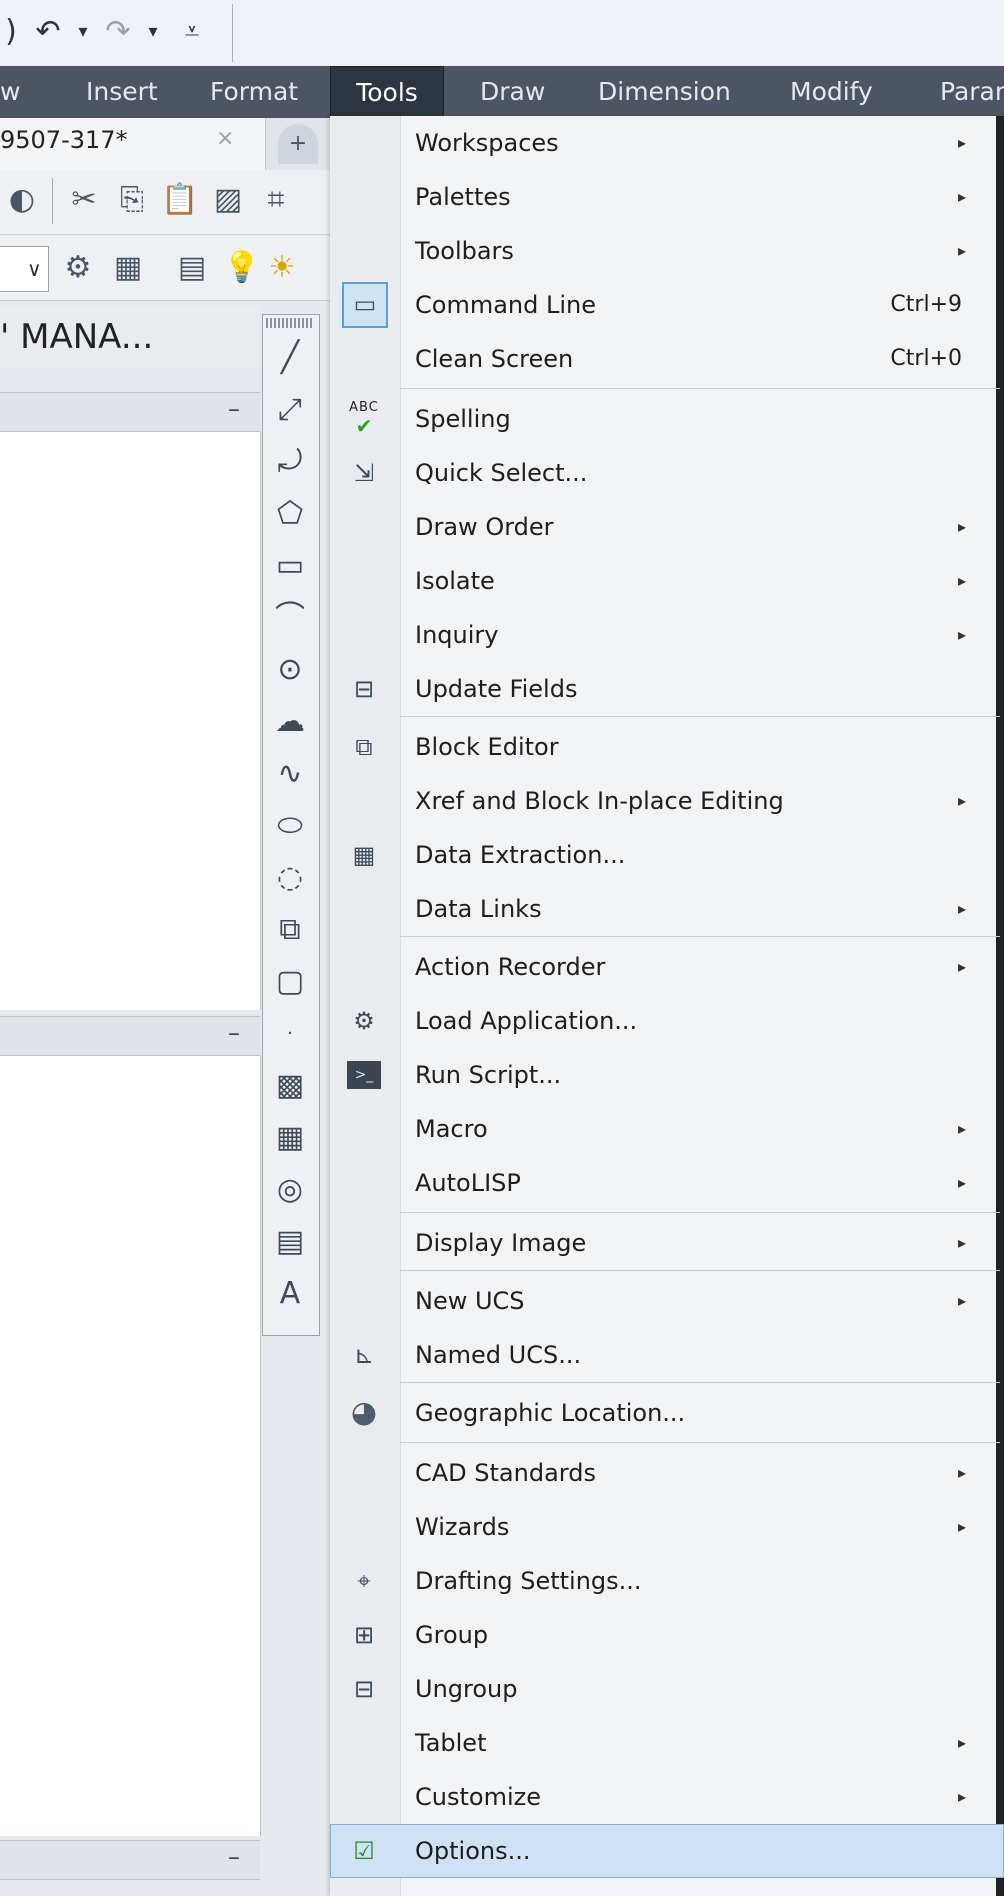 The height and width of the screenshot is (1896, 1004). Describe the element at coordinates (667, 1473) in the screenshot. I see `menu-item-cad-standards: CAD Standards ▸` at that location.